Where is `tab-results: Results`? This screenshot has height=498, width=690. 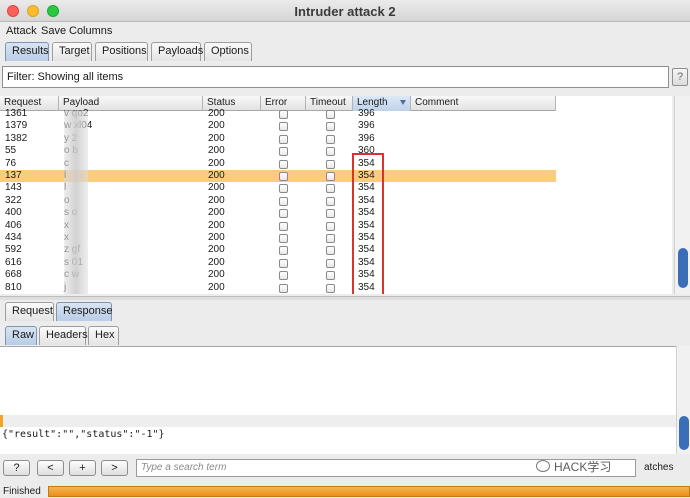 tab-results: Results is located at coordinates (27, 51).